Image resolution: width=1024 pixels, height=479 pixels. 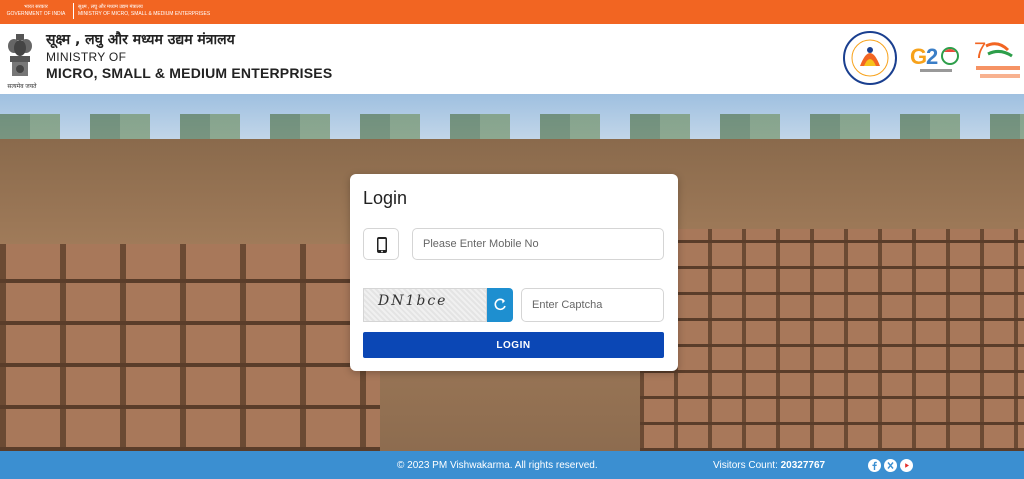 I want to click on azadi-ka-amrit-mahotsav-logo: 7, so click(x=997, y=58).